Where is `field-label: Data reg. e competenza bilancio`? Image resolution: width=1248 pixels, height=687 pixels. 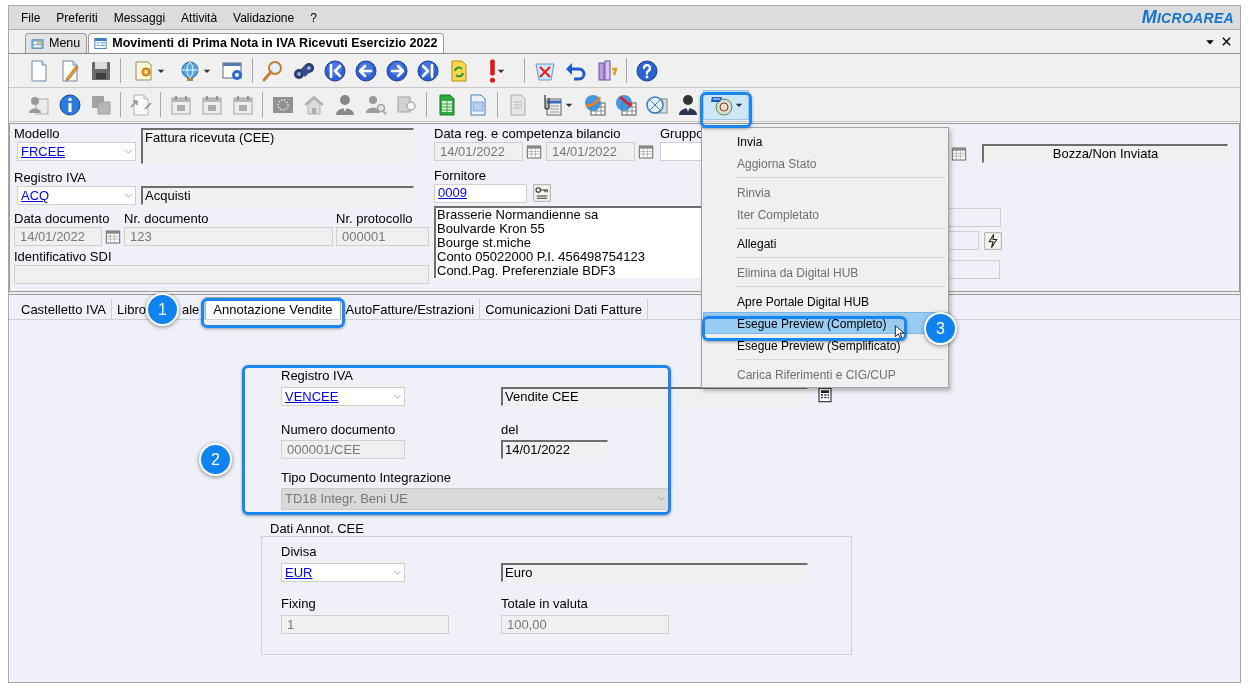
field-label: Data reg. e competenza bilancio is located at coordinates (527, 134).